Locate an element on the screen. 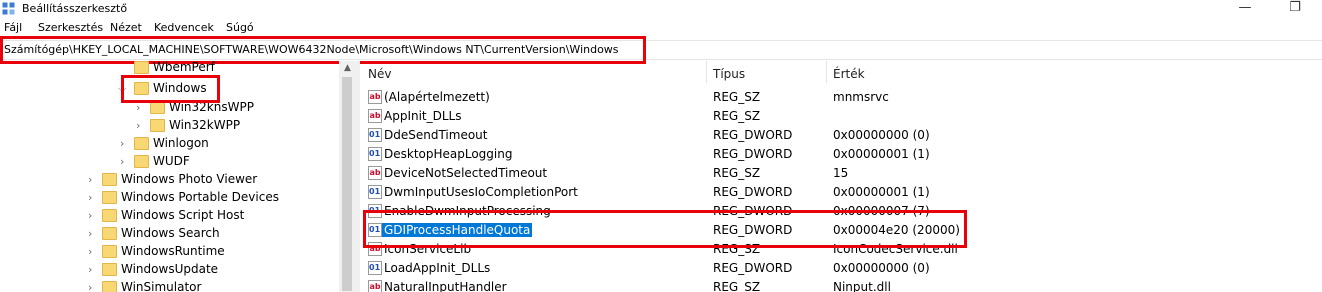 Image resolution: width=1322 pixels, height=292 pixels. tree-item-winsimulator: › WinSimulator is located at coordinates (169, 285).